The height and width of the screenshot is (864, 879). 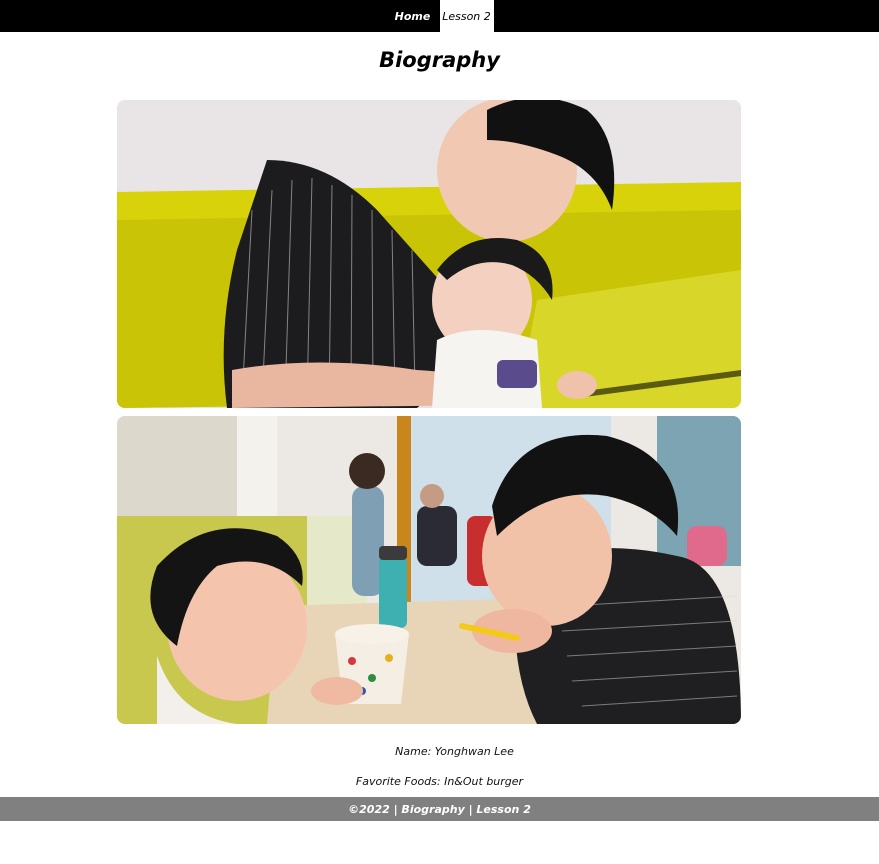 What do you see at coordinates (439, 781) in the screenshot?
I see `bio-favorite-foods: Favorite Foods: In&Out burger` at bounding box center [439, 781].